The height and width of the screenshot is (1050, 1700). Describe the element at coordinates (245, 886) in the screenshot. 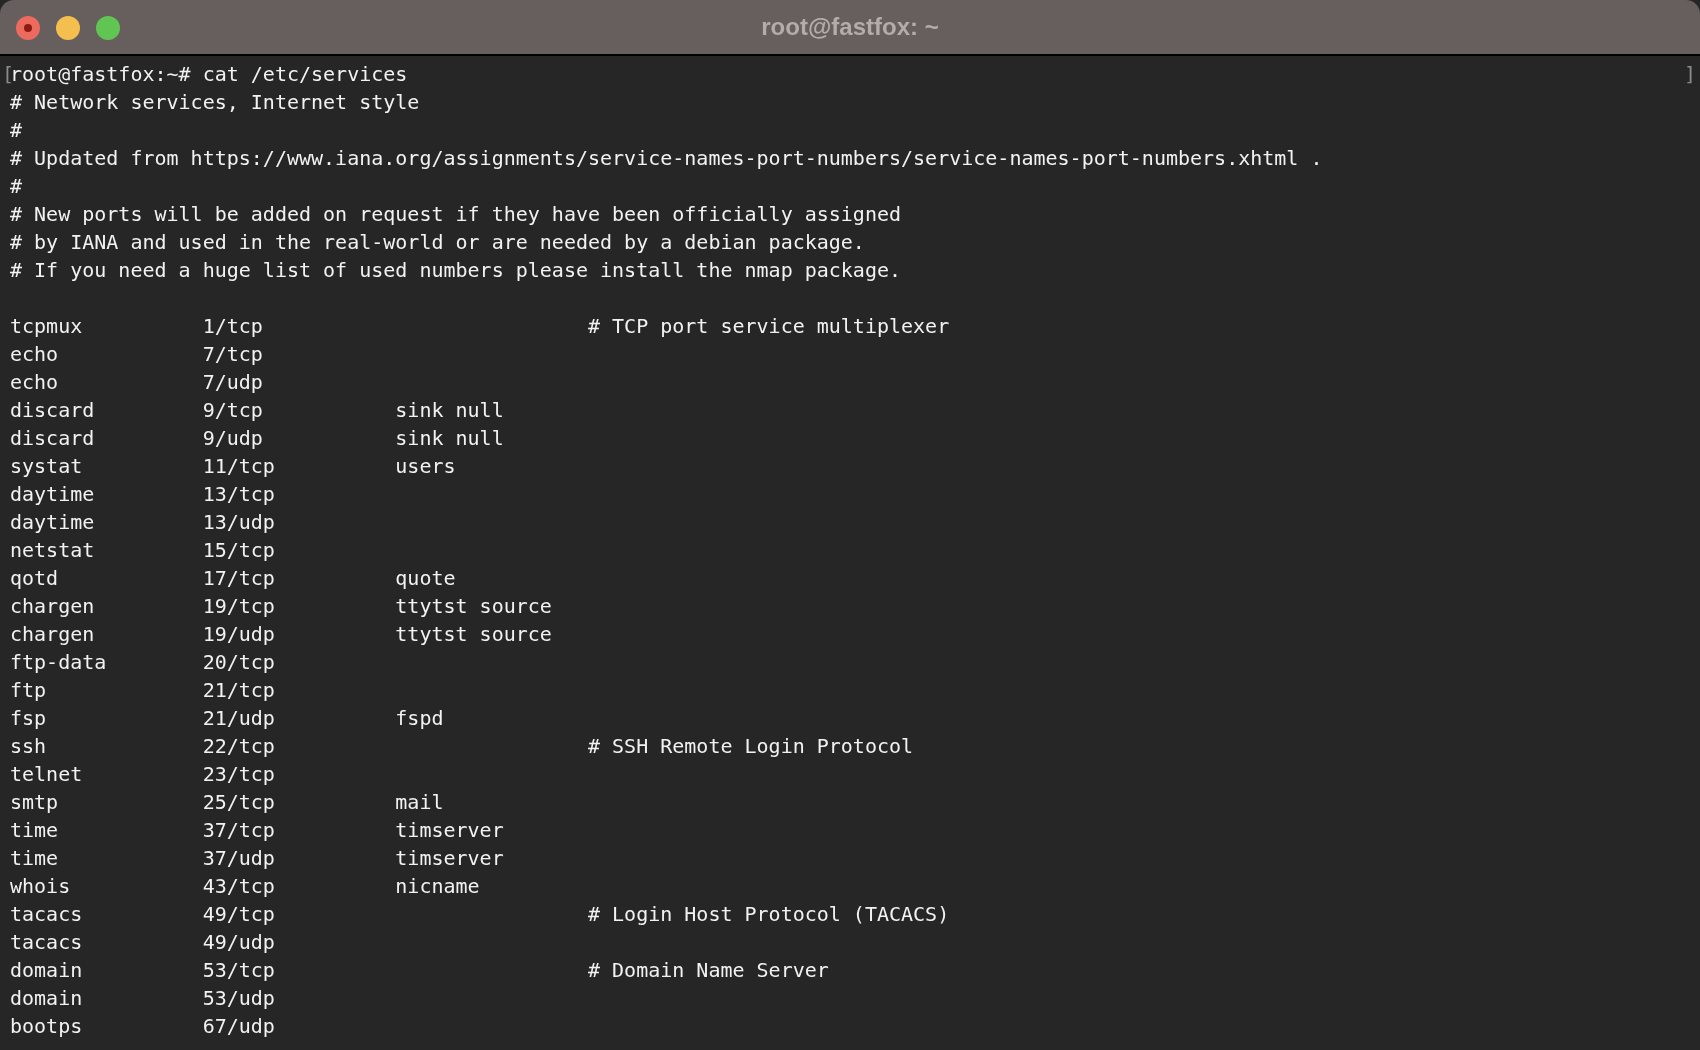

I see `terminal-line: whois 43/tcp nicname` at that location.